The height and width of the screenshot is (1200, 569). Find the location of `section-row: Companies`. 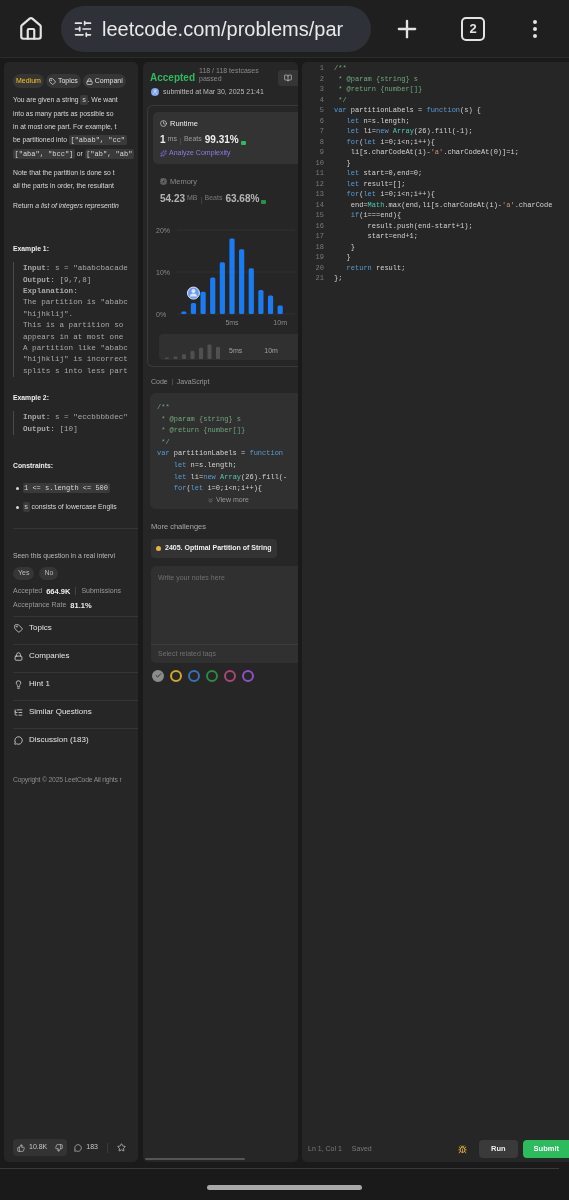

section-row: Companies is located at coordinates (75, 656).